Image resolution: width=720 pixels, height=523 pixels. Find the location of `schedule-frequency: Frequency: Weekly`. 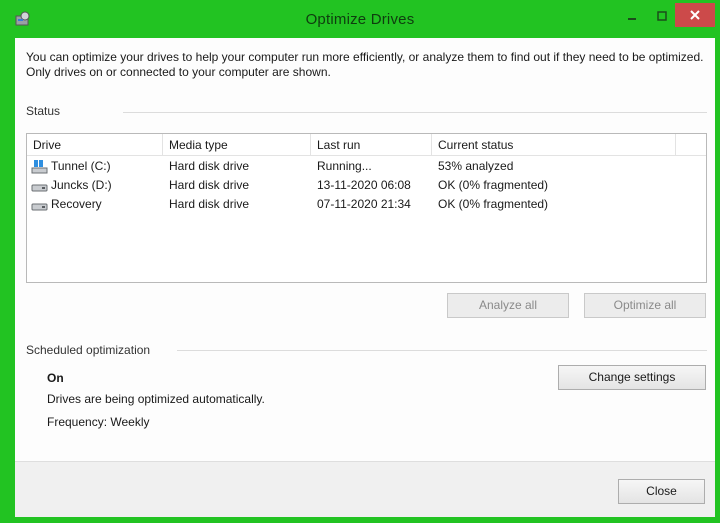

schedule-frequency: Frequency: Weekly is located at coordinates (98, 422).